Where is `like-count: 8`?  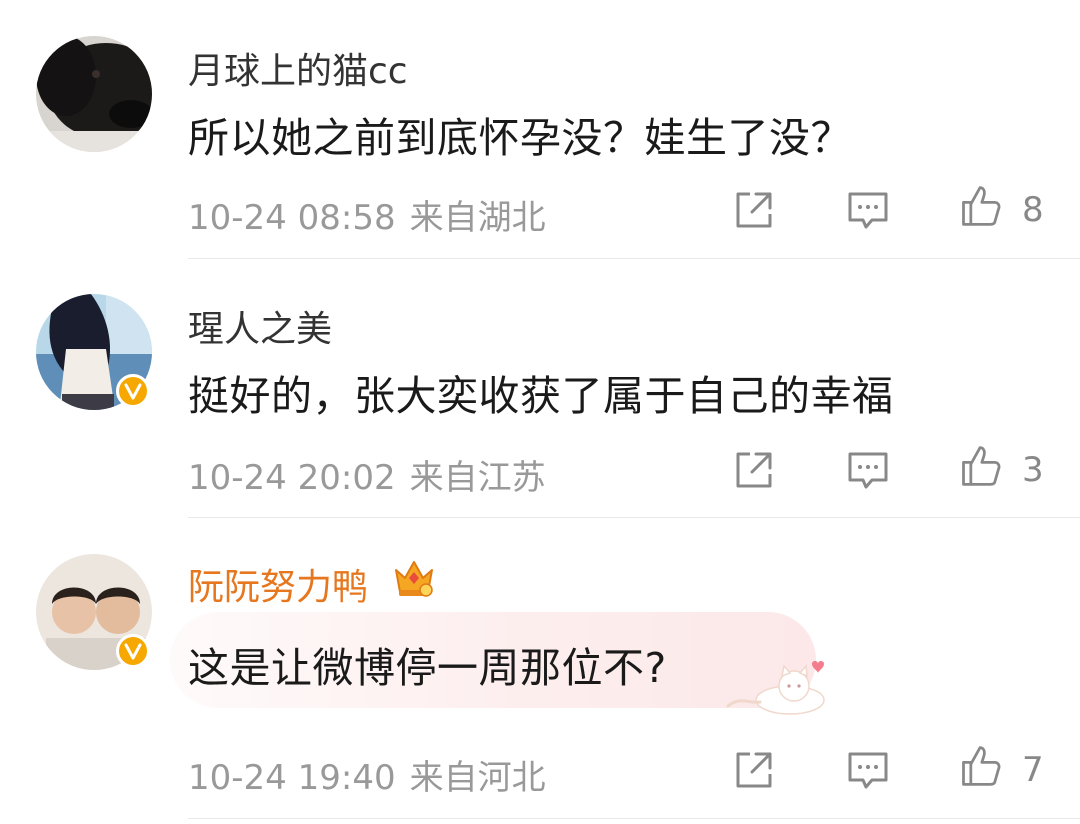 like-count: 8 is located at coordinates (1033, 210).